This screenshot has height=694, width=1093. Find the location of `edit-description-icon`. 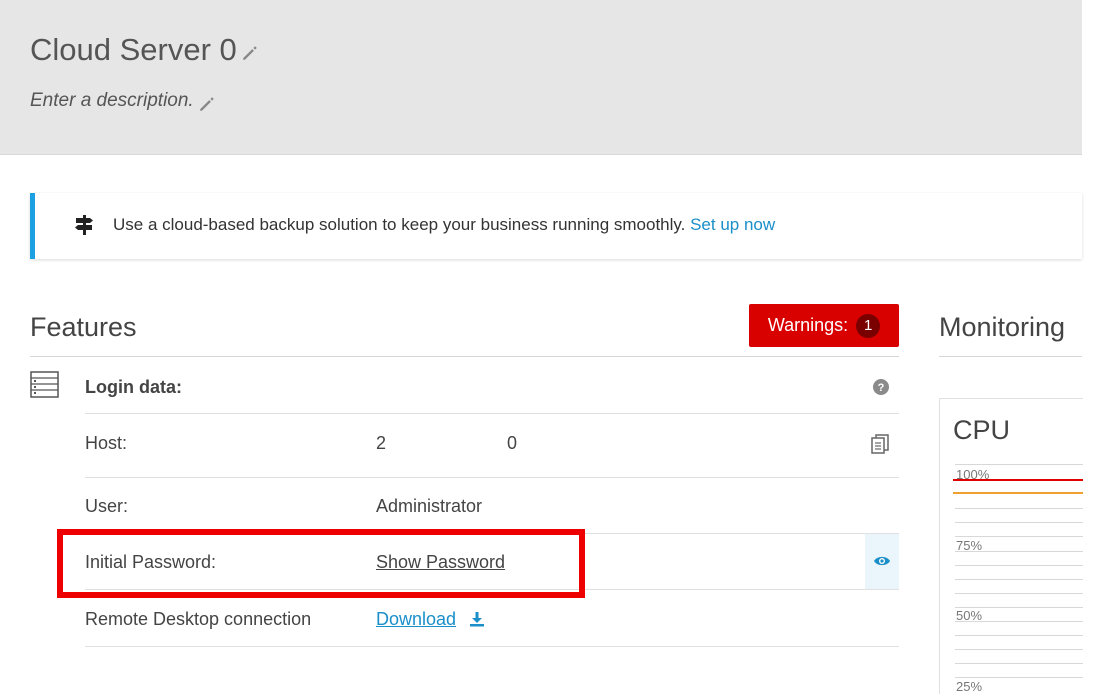

edit-description-icon is located at coordinates (207, 104).